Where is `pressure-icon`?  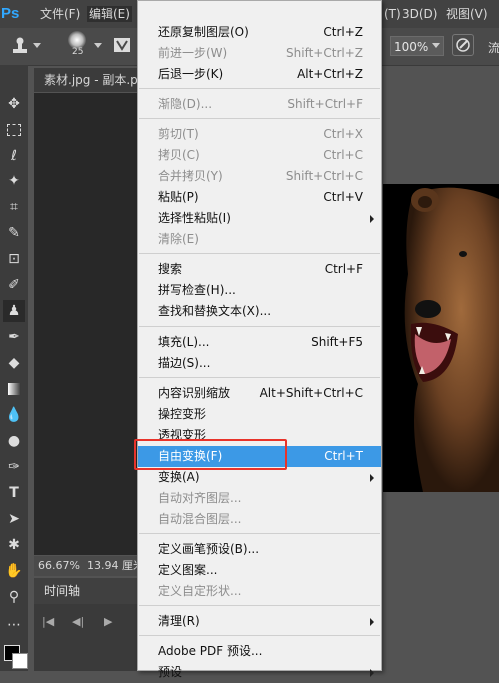
pressure-icon is located at coordinates (463, 45).